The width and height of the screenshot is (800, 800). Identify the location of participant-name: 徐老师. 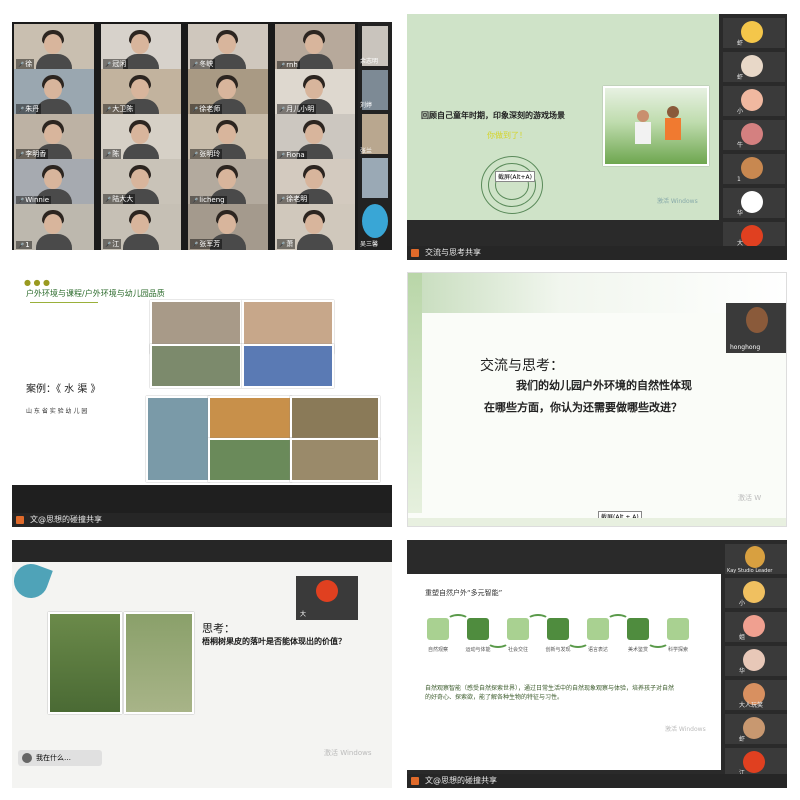
(206, 109).